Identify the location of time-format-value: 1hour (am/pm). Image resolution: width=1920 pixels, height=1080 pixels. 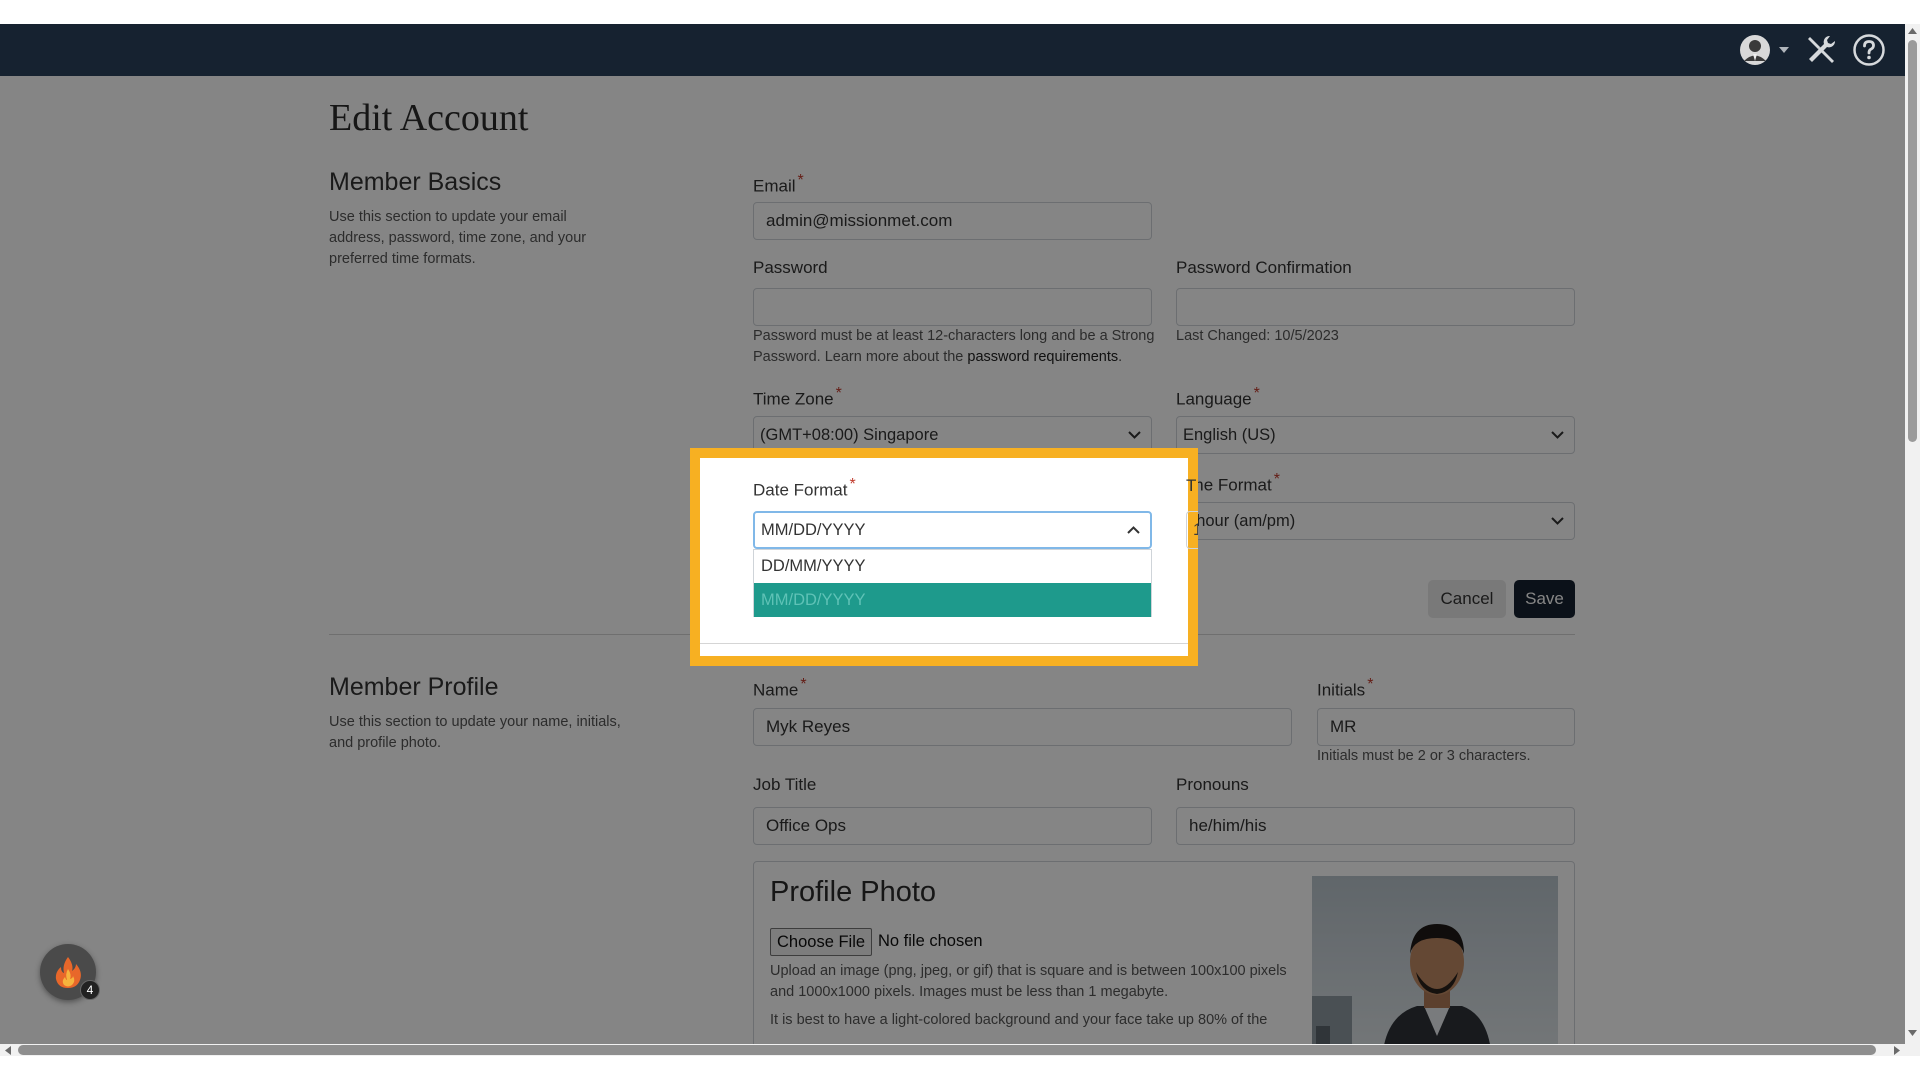
(1239, 520).